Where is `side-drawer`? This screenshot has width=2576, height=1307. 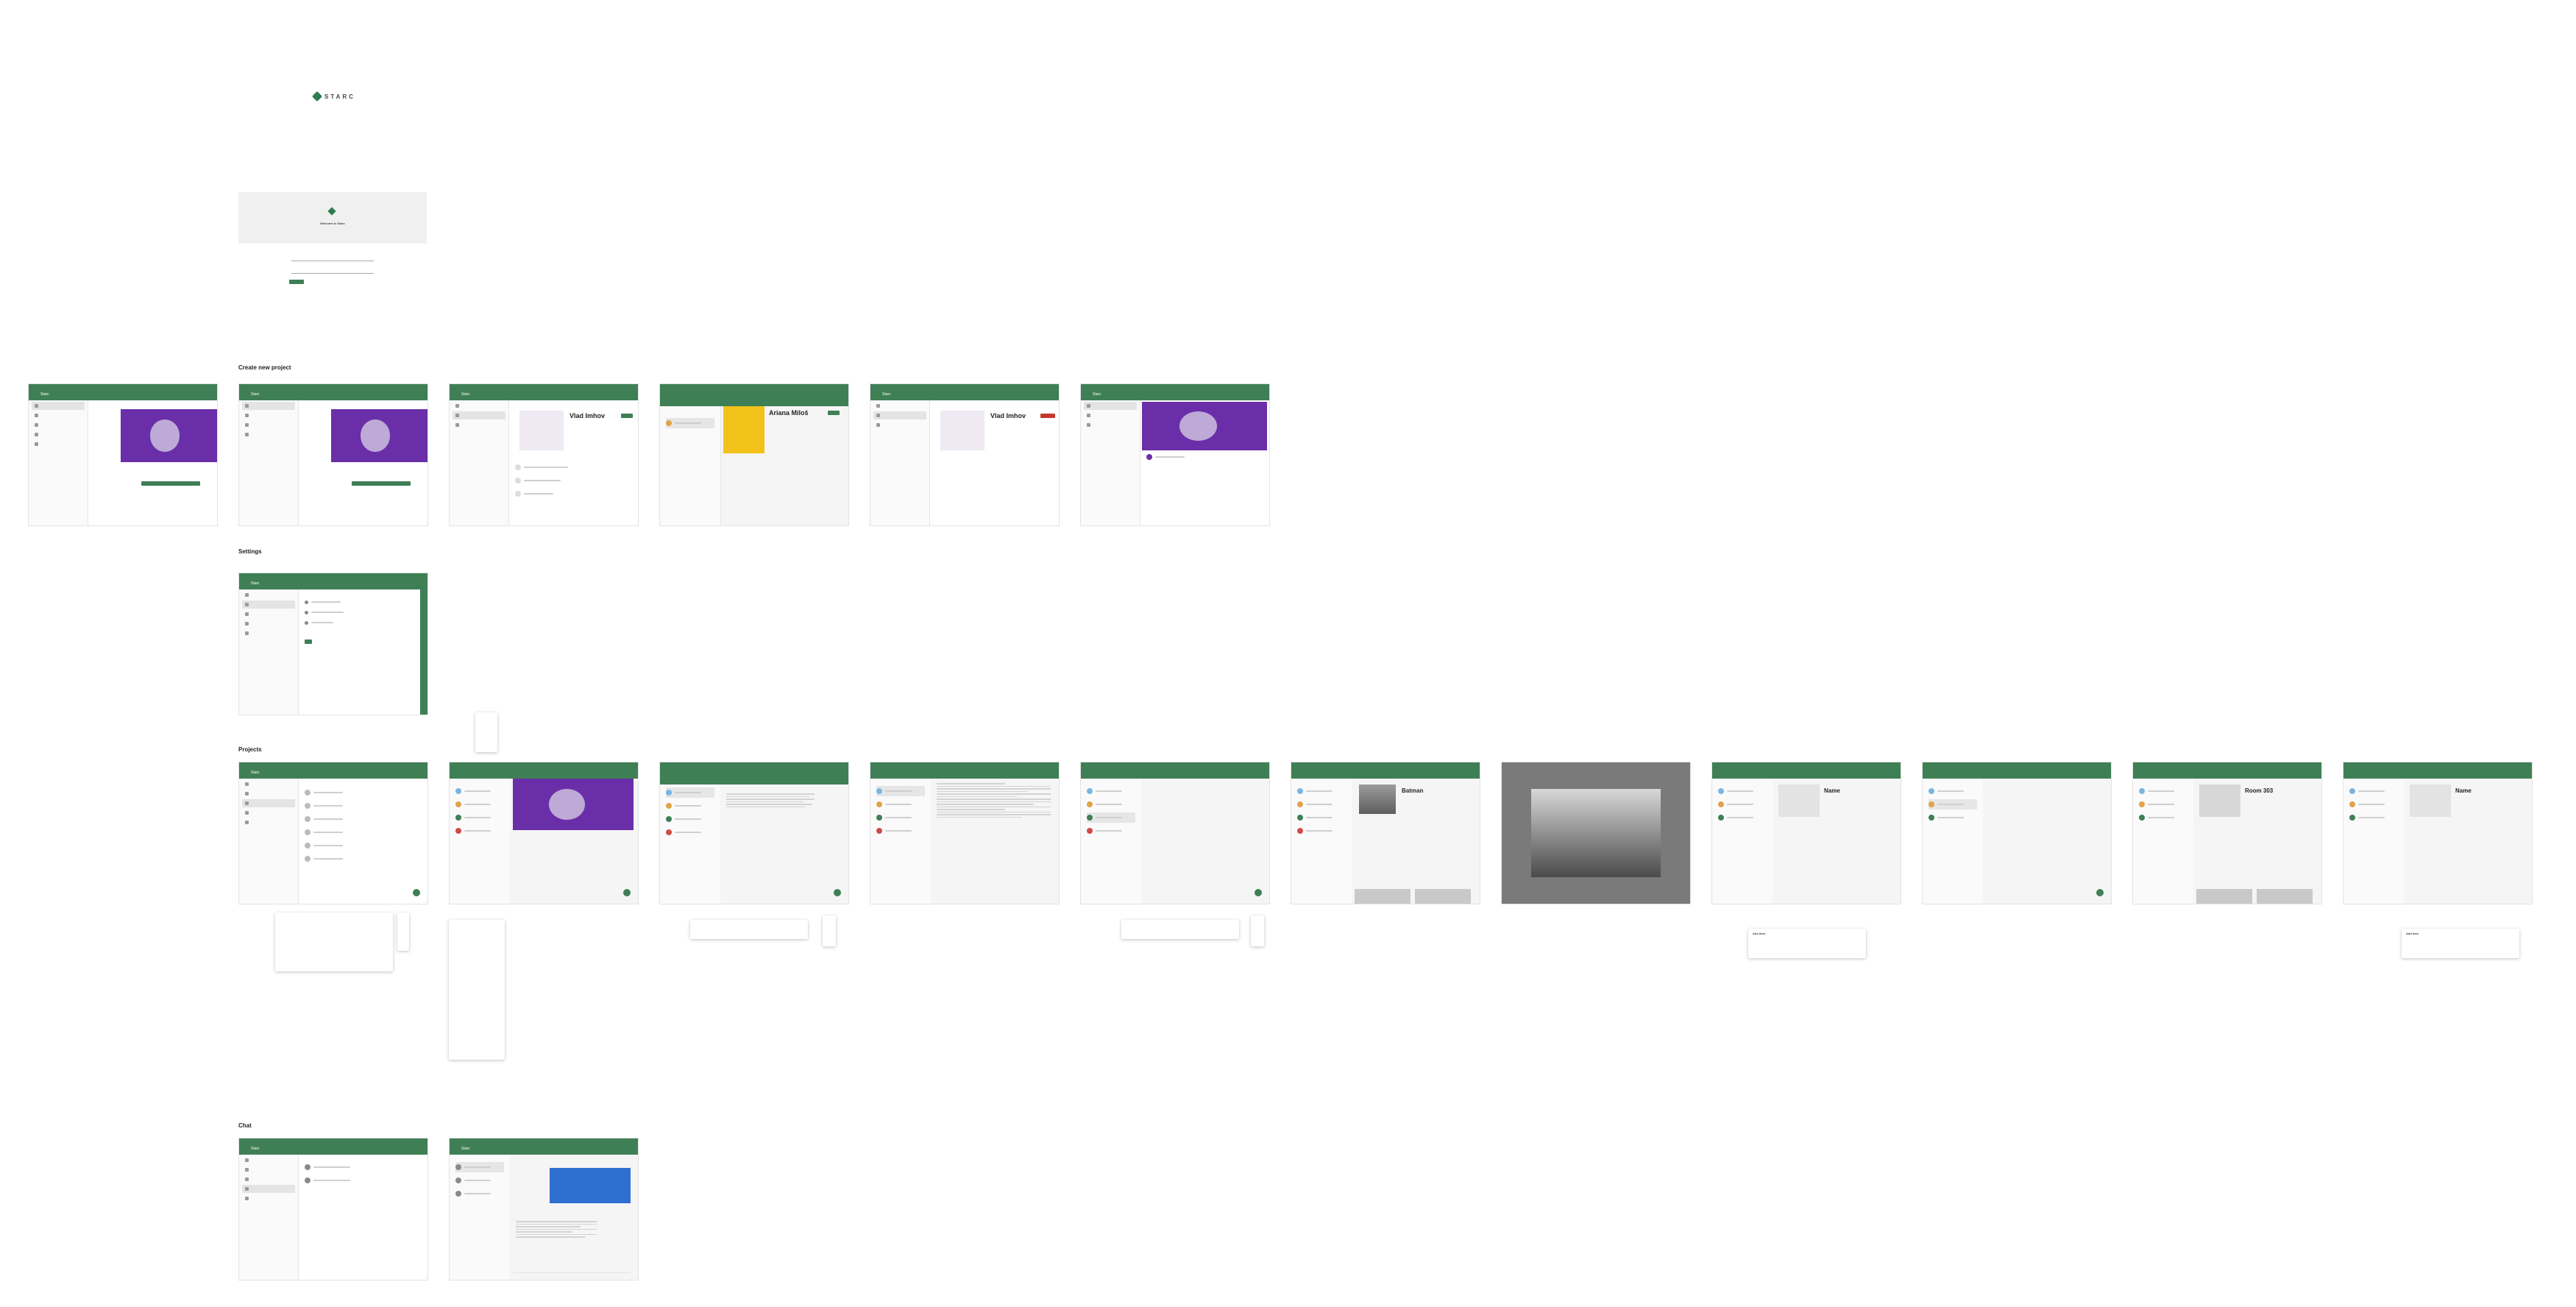 side-drawer is located at coordinates (477, 990).